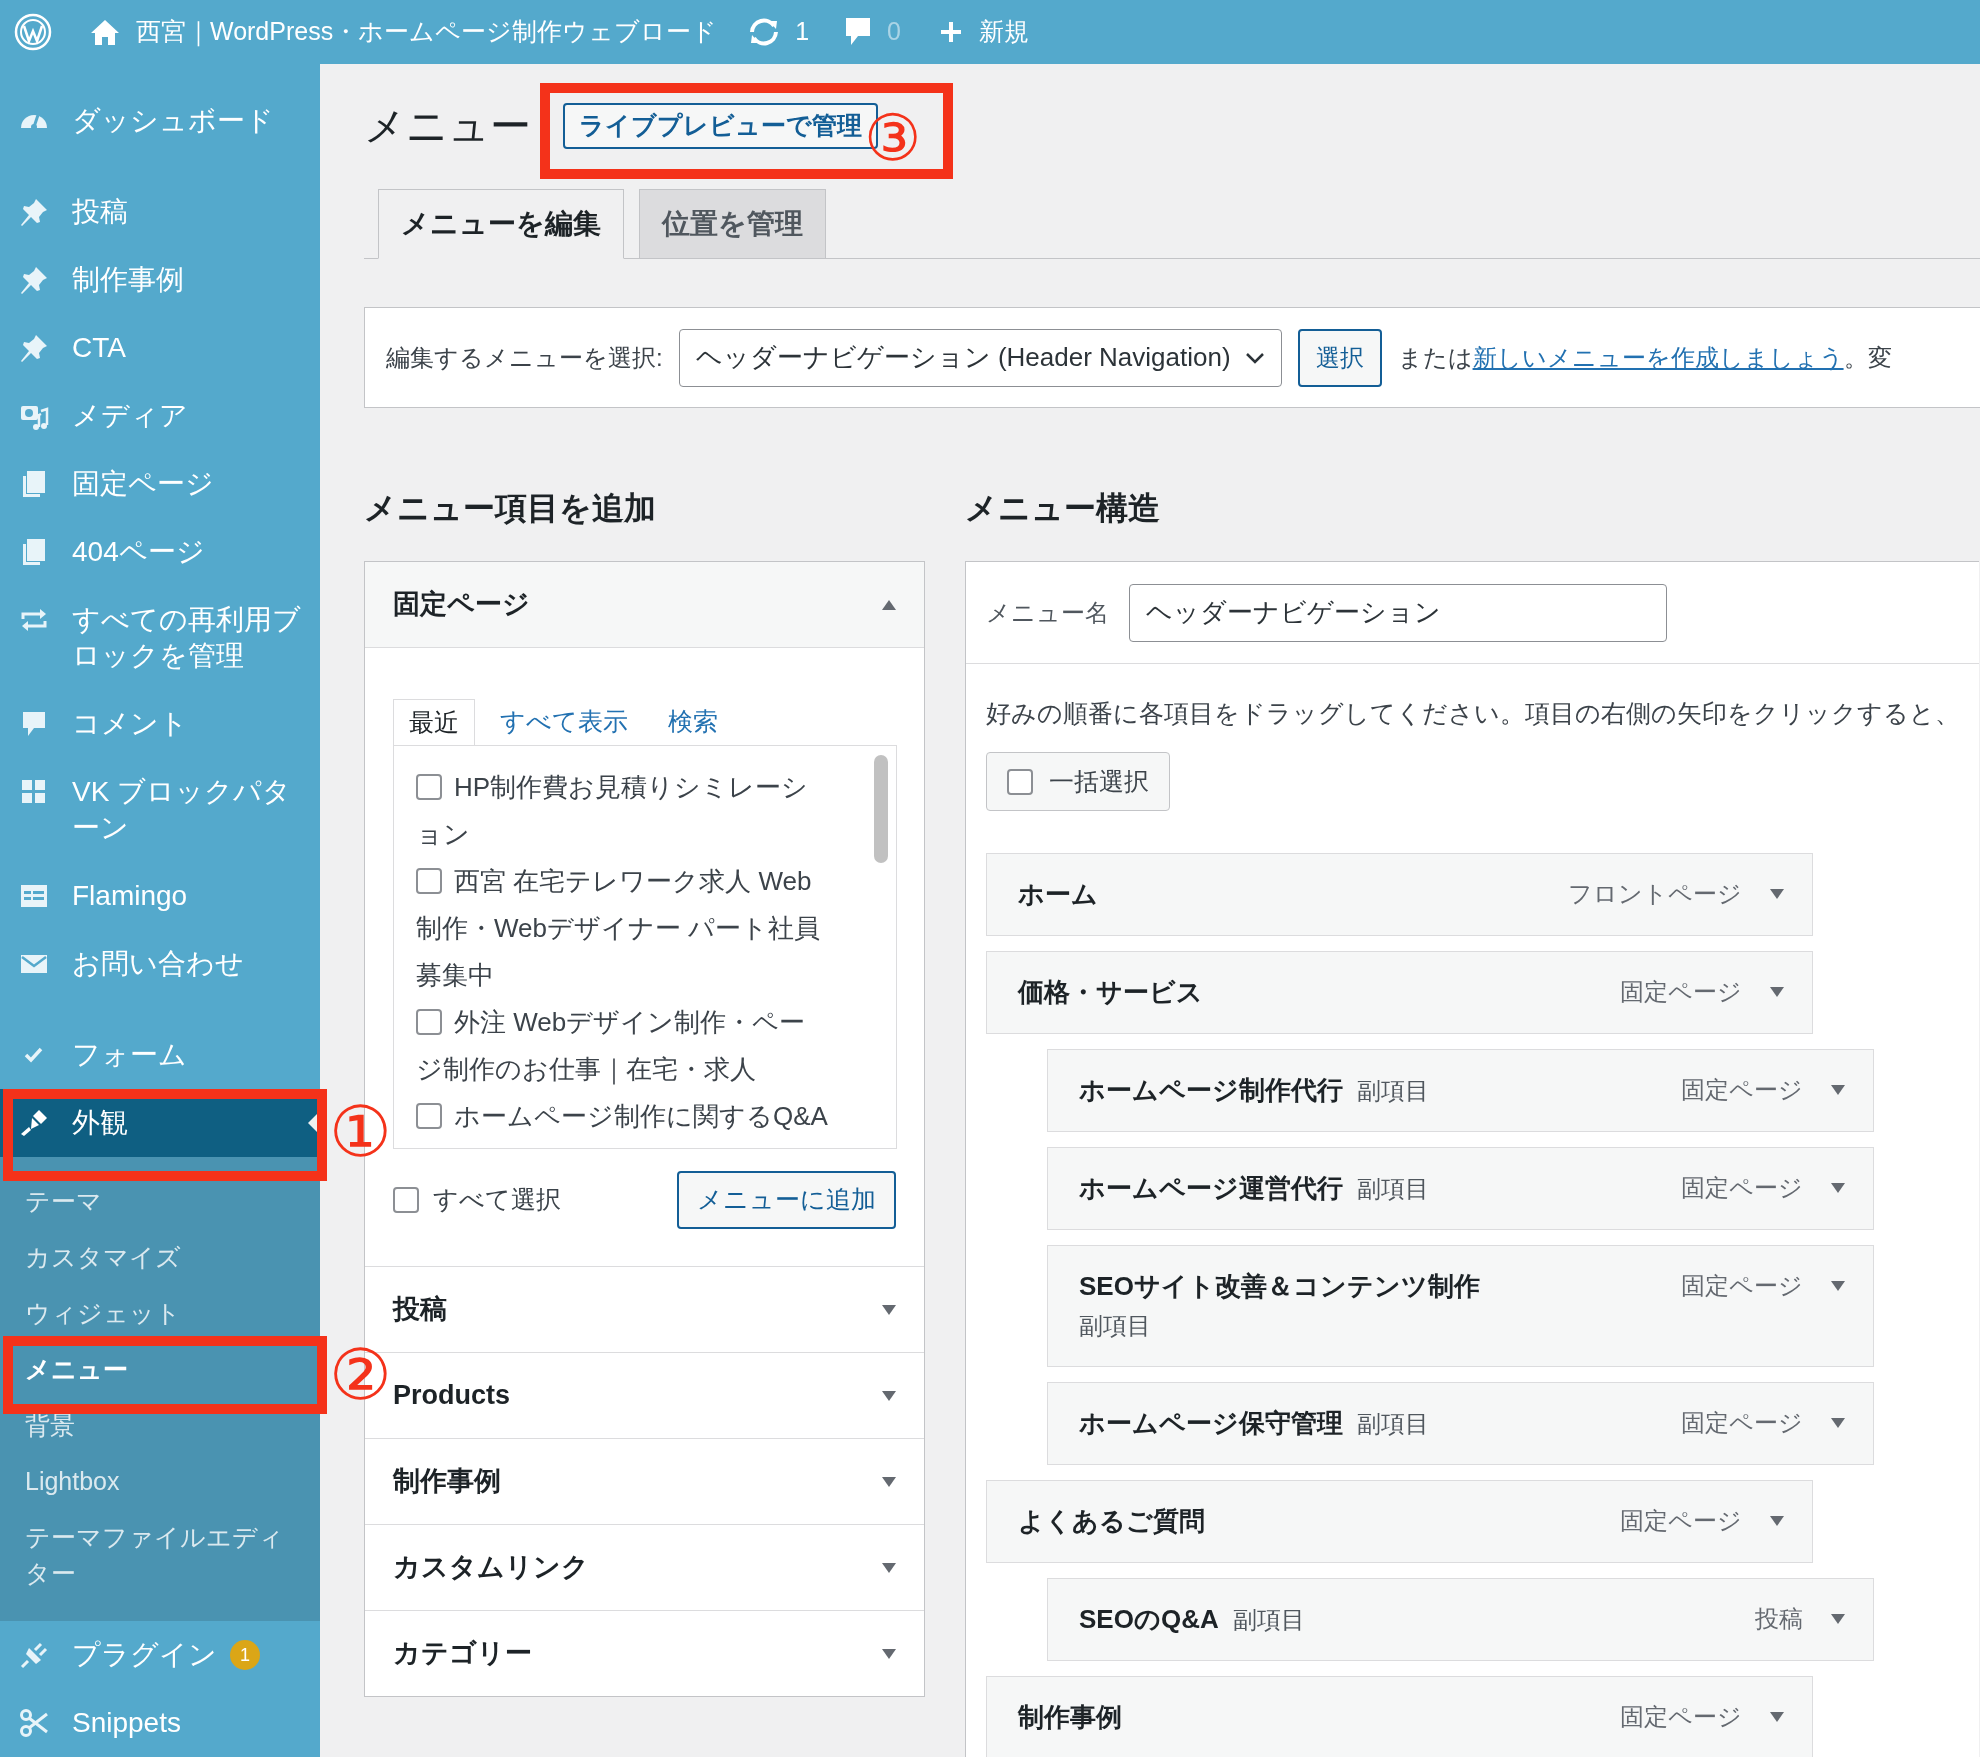  I want to click on instructions-text: 好みの順番に各項目をドラッグしてください。項目の右側の矢印をクリックすると、, so click(1473, 713).